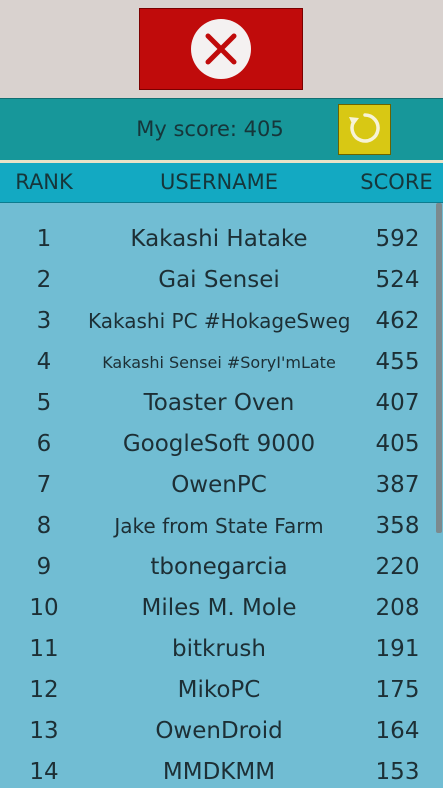 The height and width of the screenshot is (788, 443). I want to click on leaderboard-row: 4 Kakashi Sensei #SoryI'mLate 455, so click(217, 362).